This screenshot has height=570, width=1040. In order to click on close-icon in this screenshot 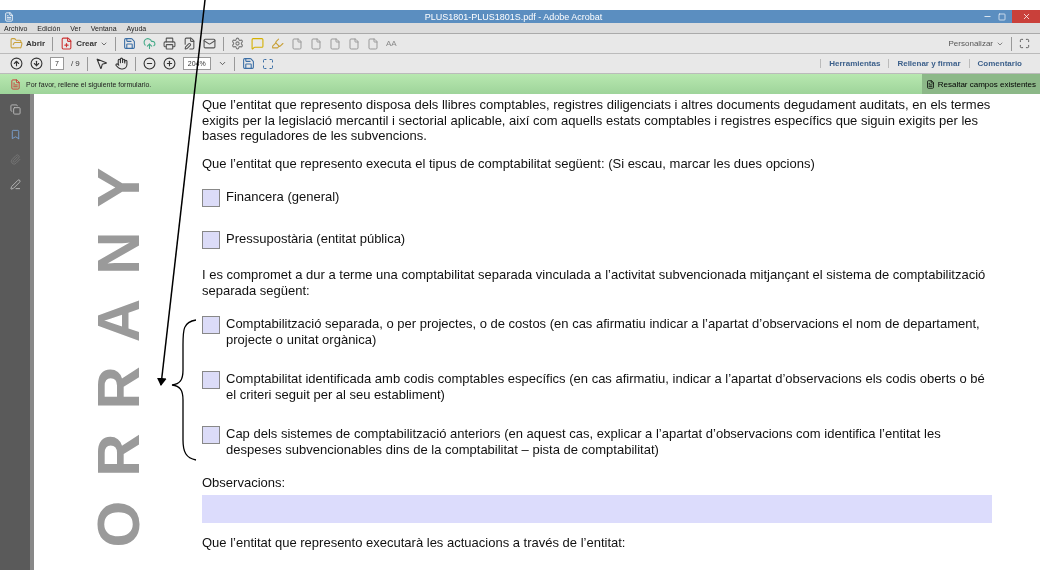, I will do `click(1026, 16)`.